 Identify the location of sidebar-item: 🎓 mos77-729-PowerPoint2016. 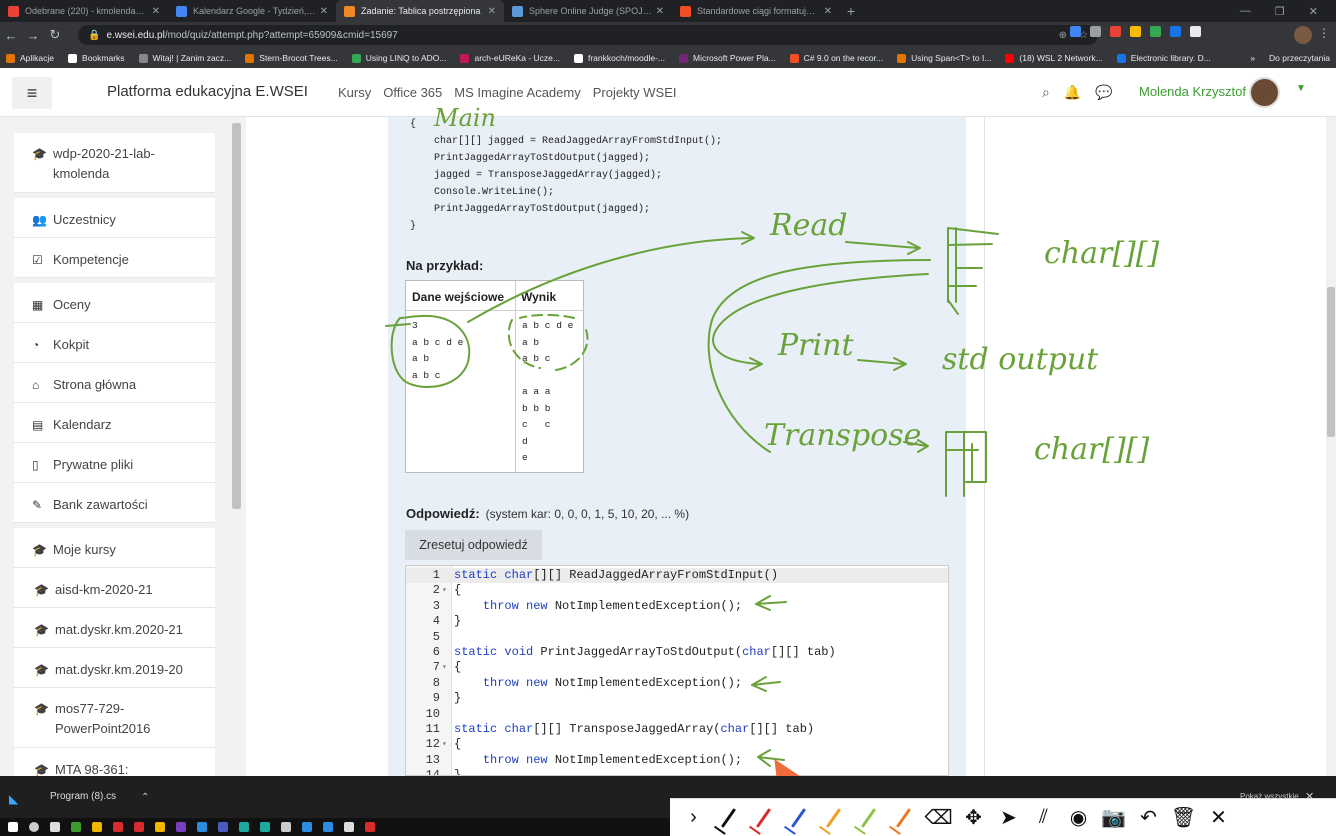
(114, 718).